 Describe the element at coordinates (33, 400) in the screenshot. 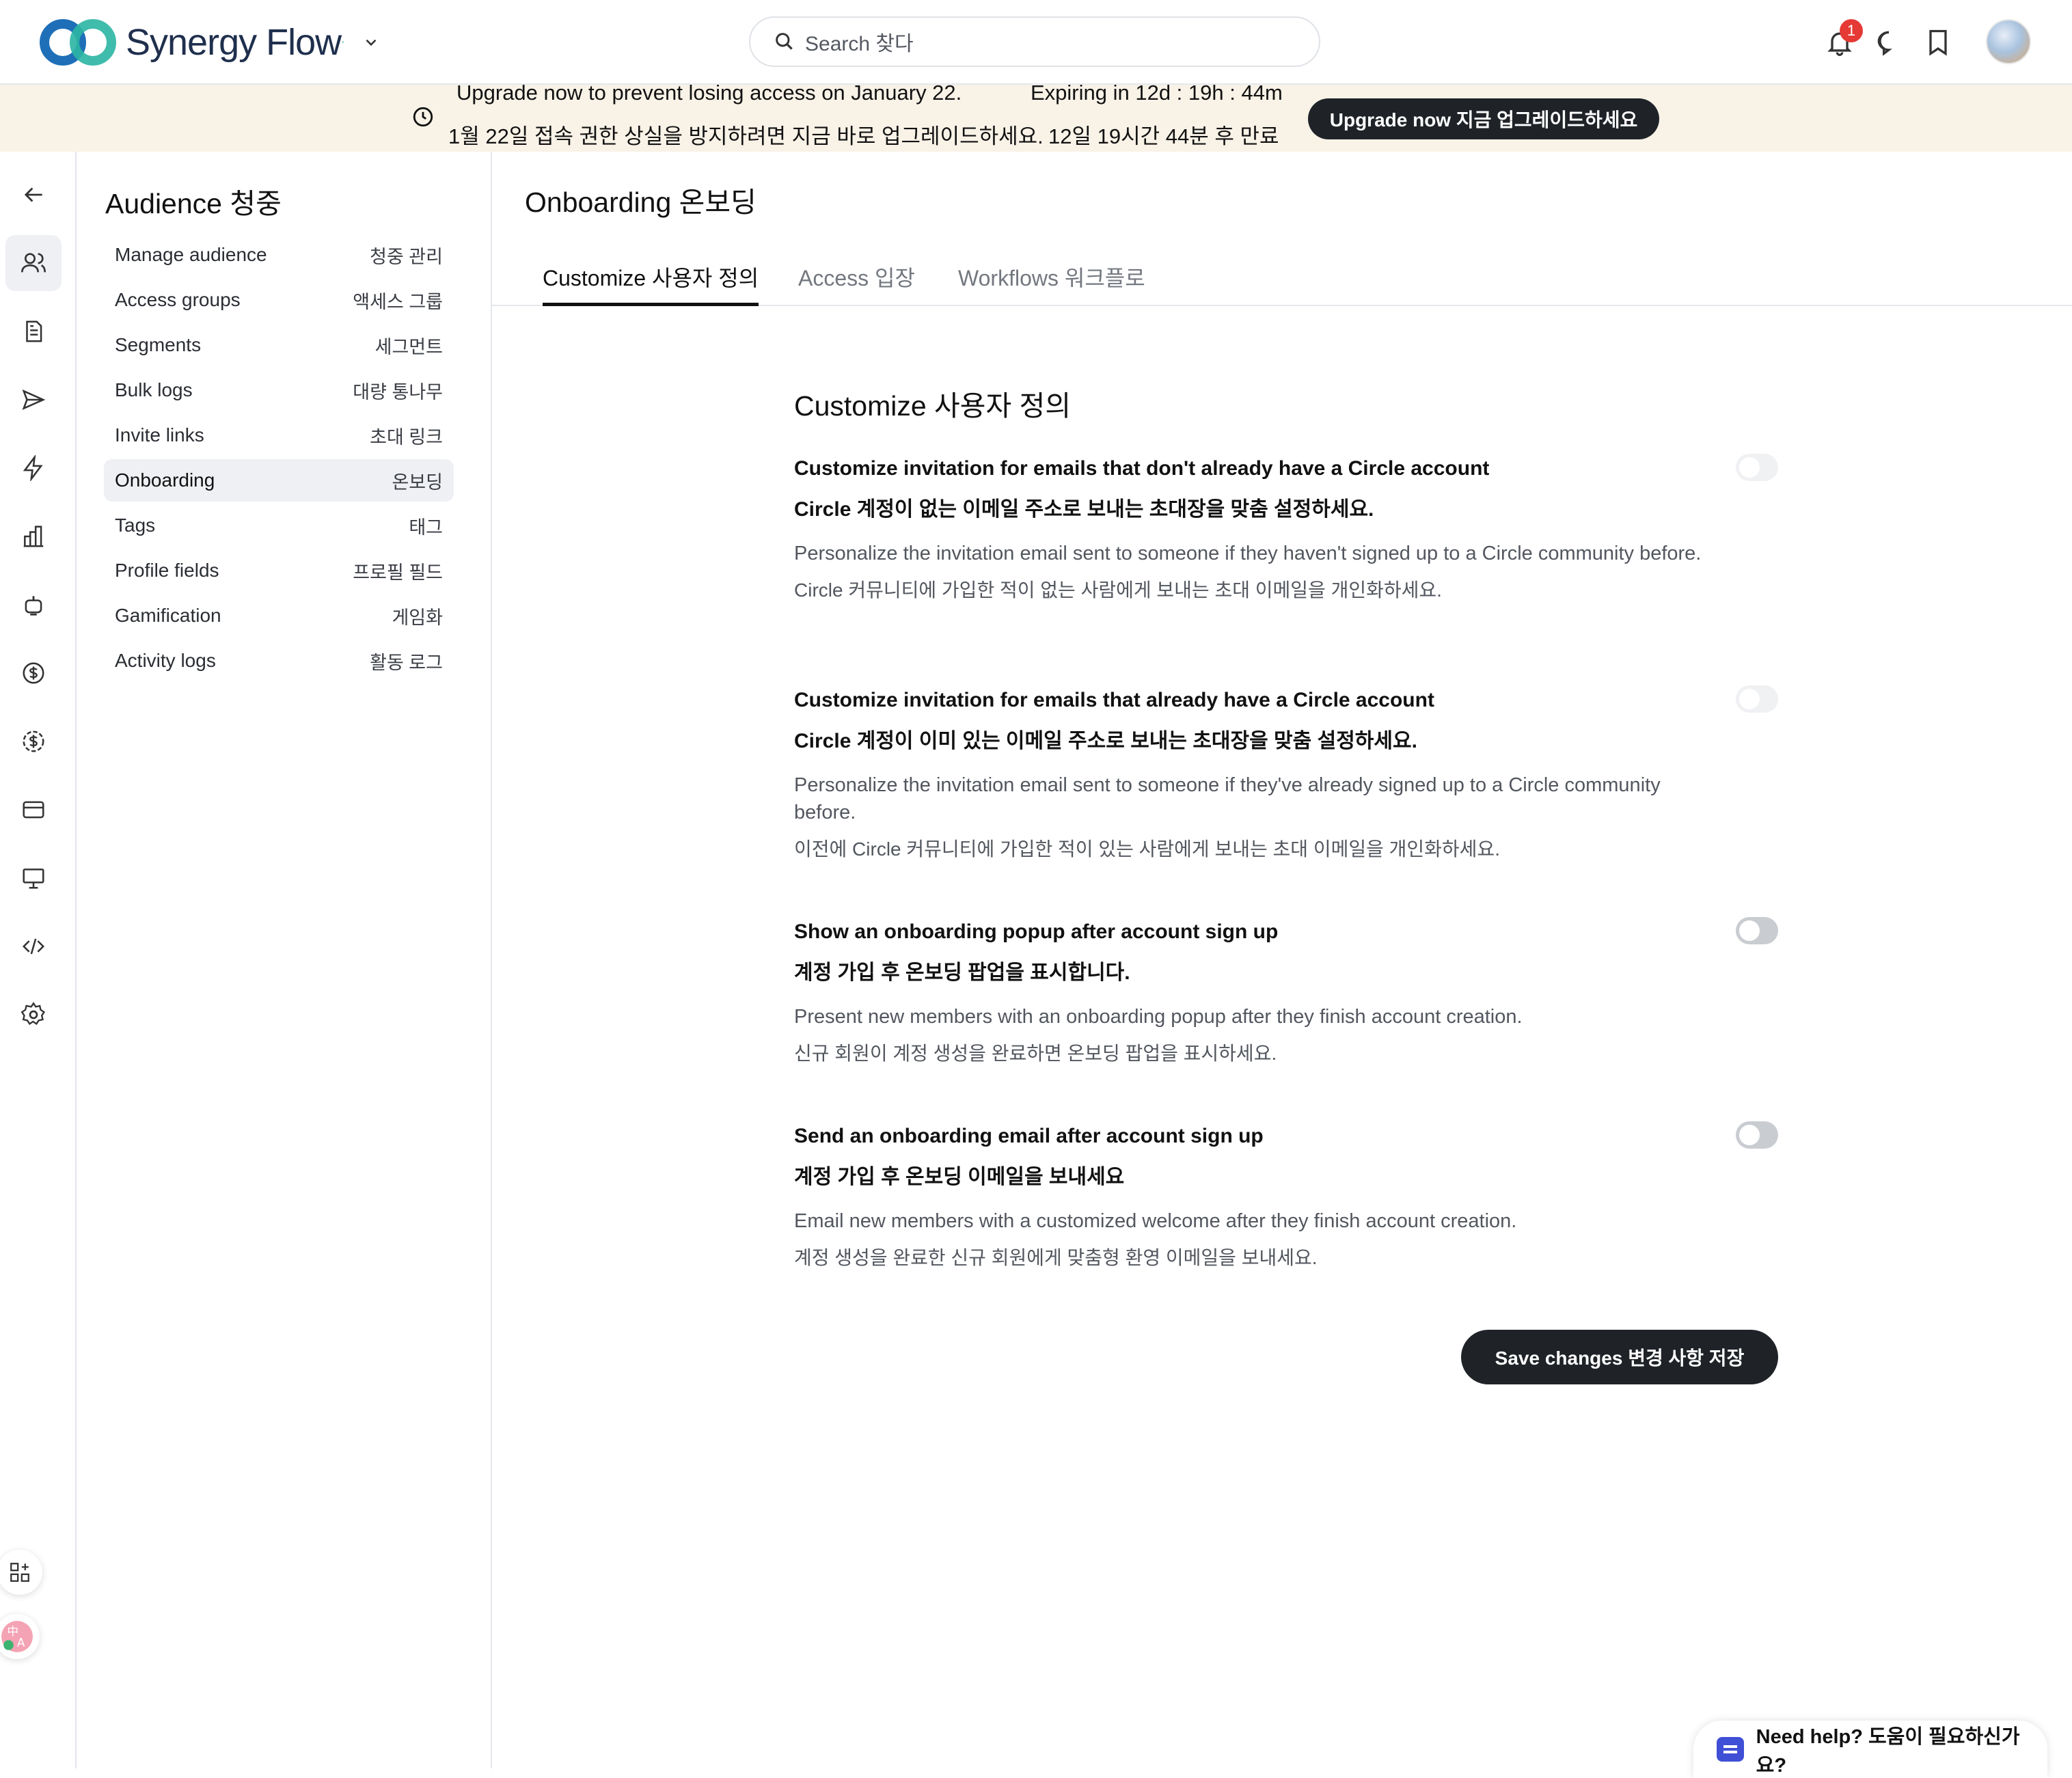

I see `send-icon` at that location.